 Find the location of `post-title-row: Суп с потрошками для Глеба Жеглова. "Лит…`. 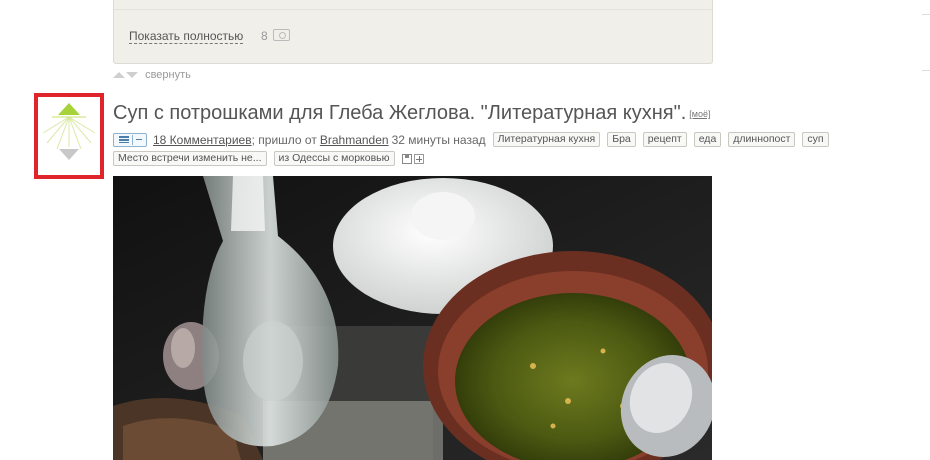

post-title-row: Суп с потрошками для Глеба Жеглова. "Лит… is located at coordinates (411, 113).